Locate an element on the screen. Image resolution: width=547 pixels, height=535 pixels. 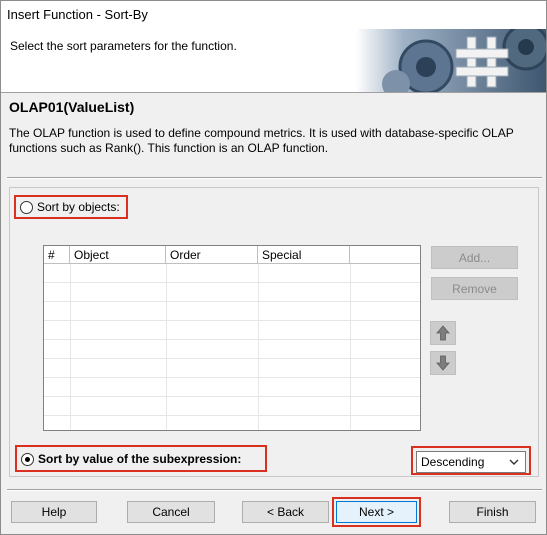
table-header: # Object Order Special is located at coordinates (232, 255).